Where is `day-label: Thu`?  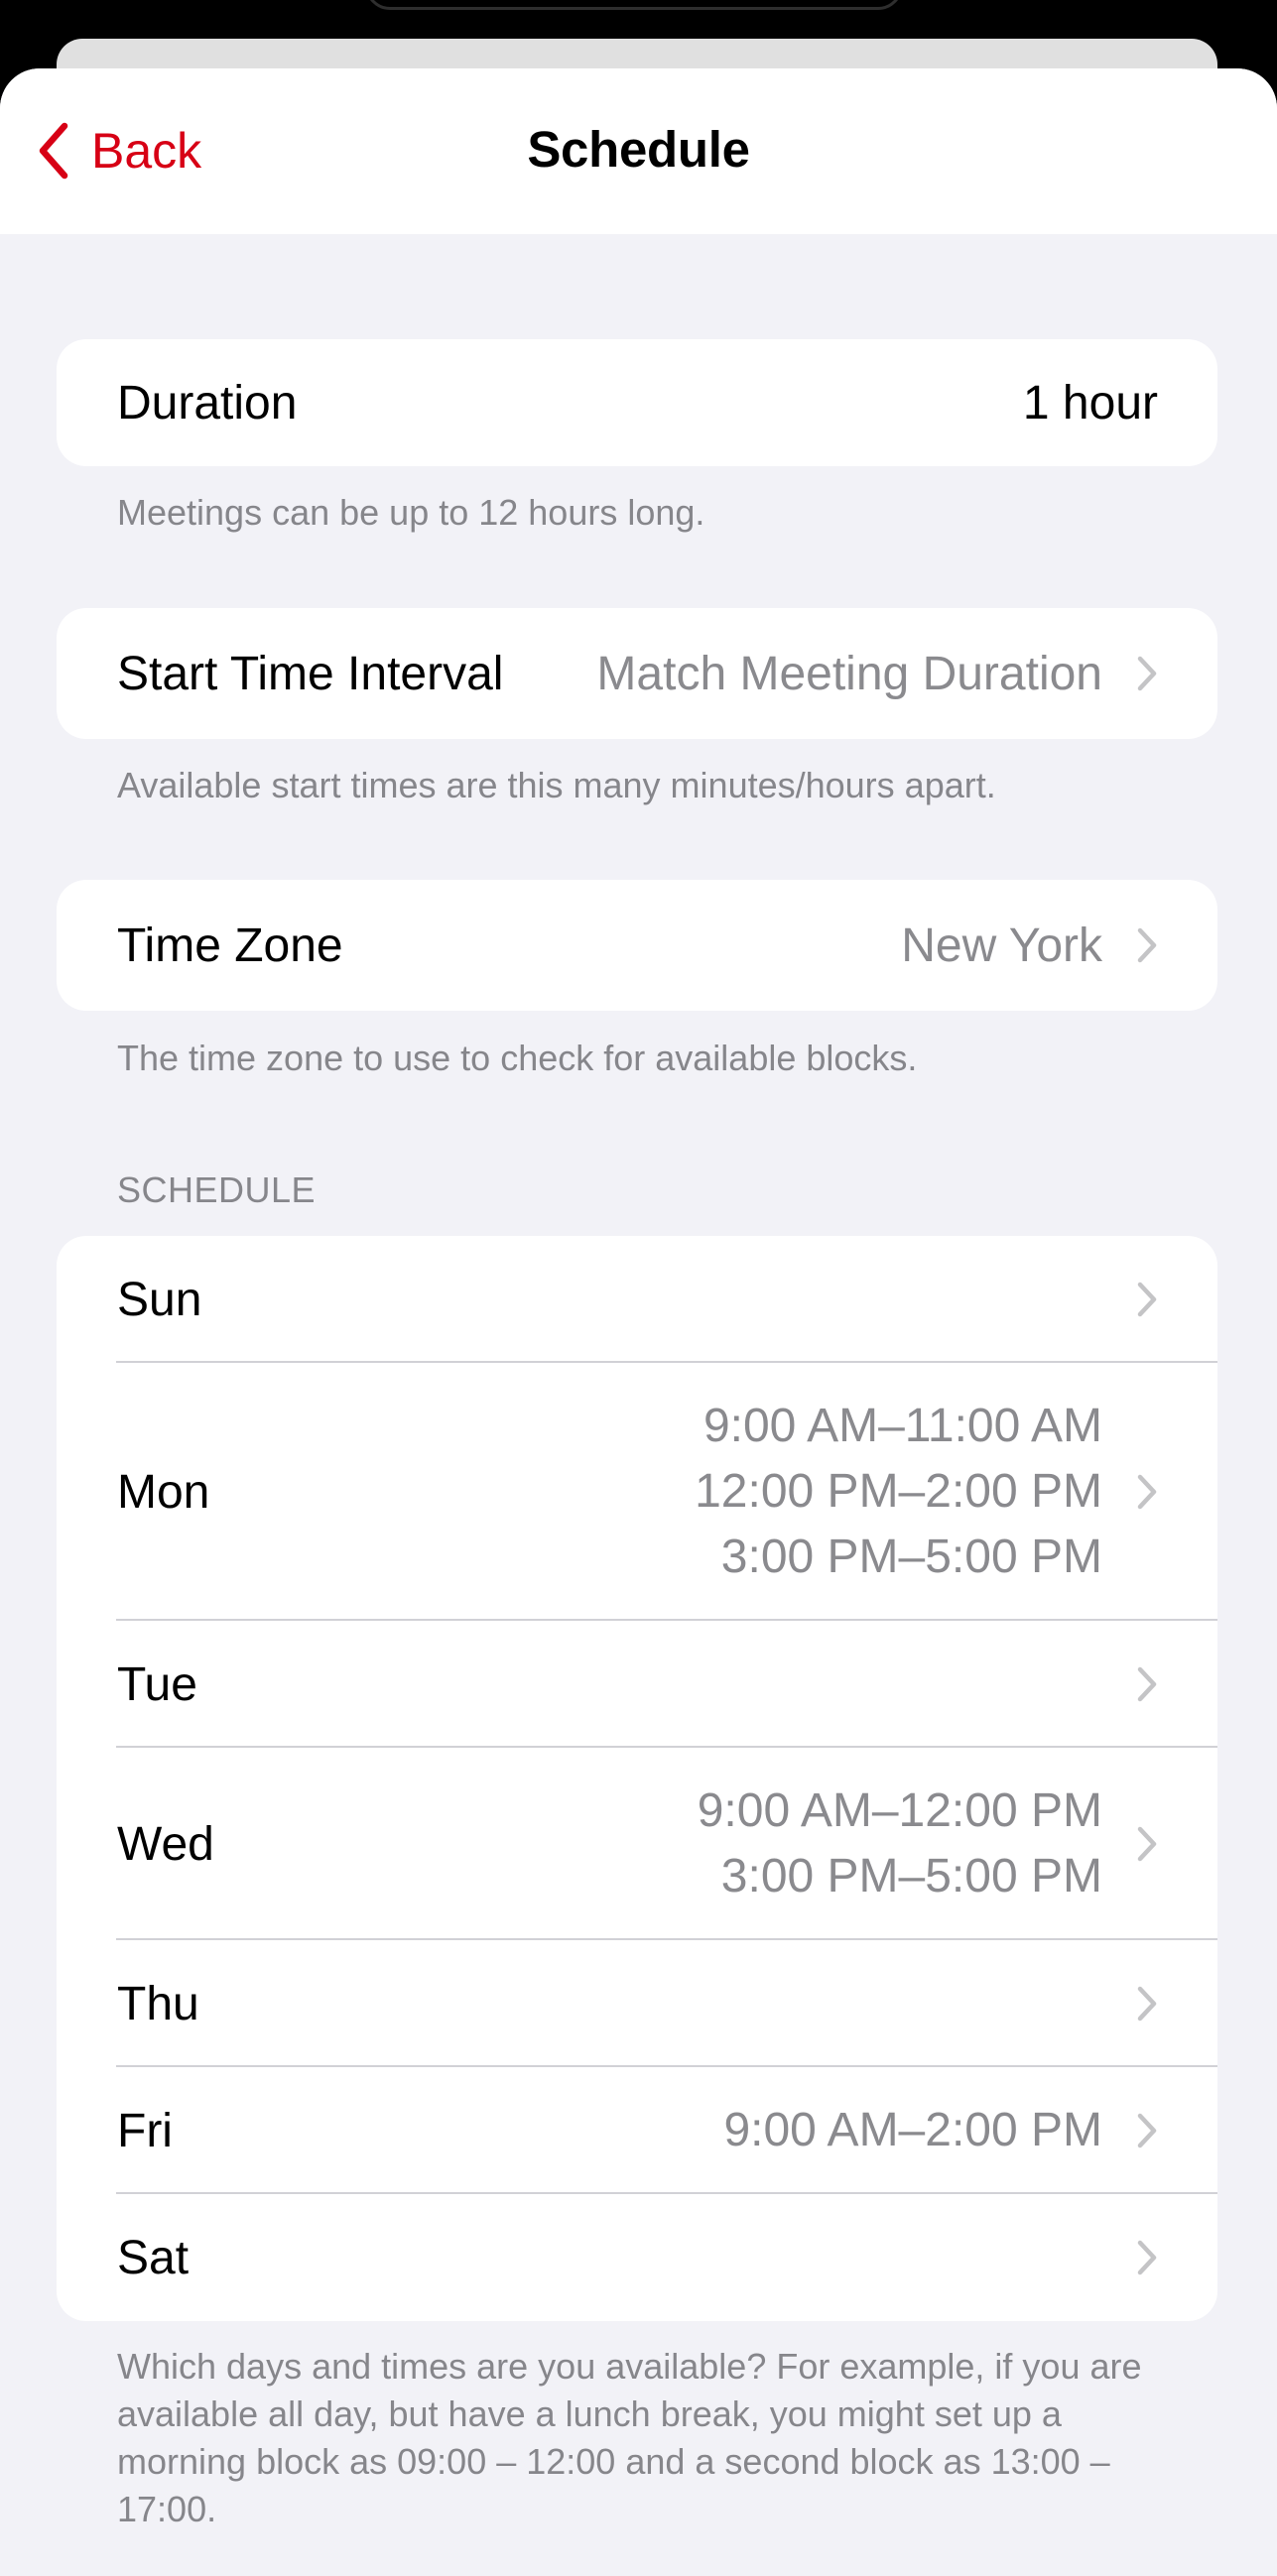
day-label: Thu is located at coordinates (158, 2003).